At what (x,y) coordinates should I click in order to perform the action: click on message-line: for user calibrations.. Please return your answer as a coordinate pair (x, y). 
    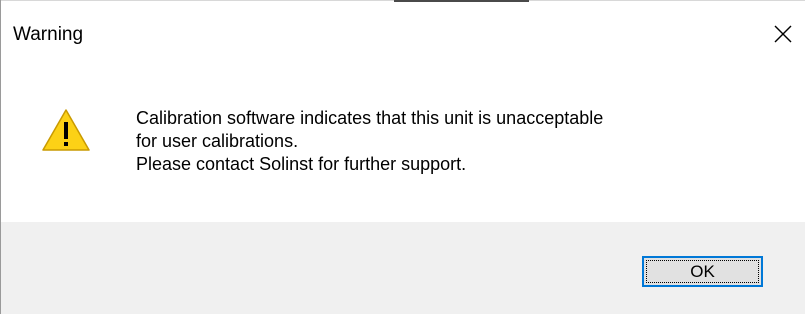
    Looking at the image, I should click on (217, 141).